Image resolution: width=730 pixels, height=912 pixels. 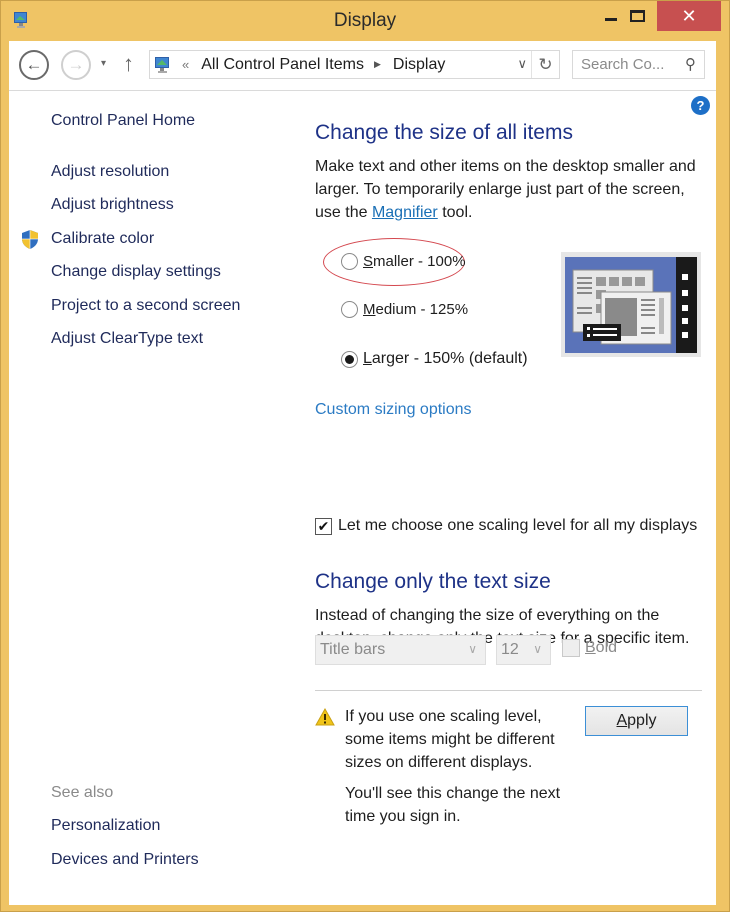 I want to click on text-item-select: Title bars ∨, so click(x=400, y=650).